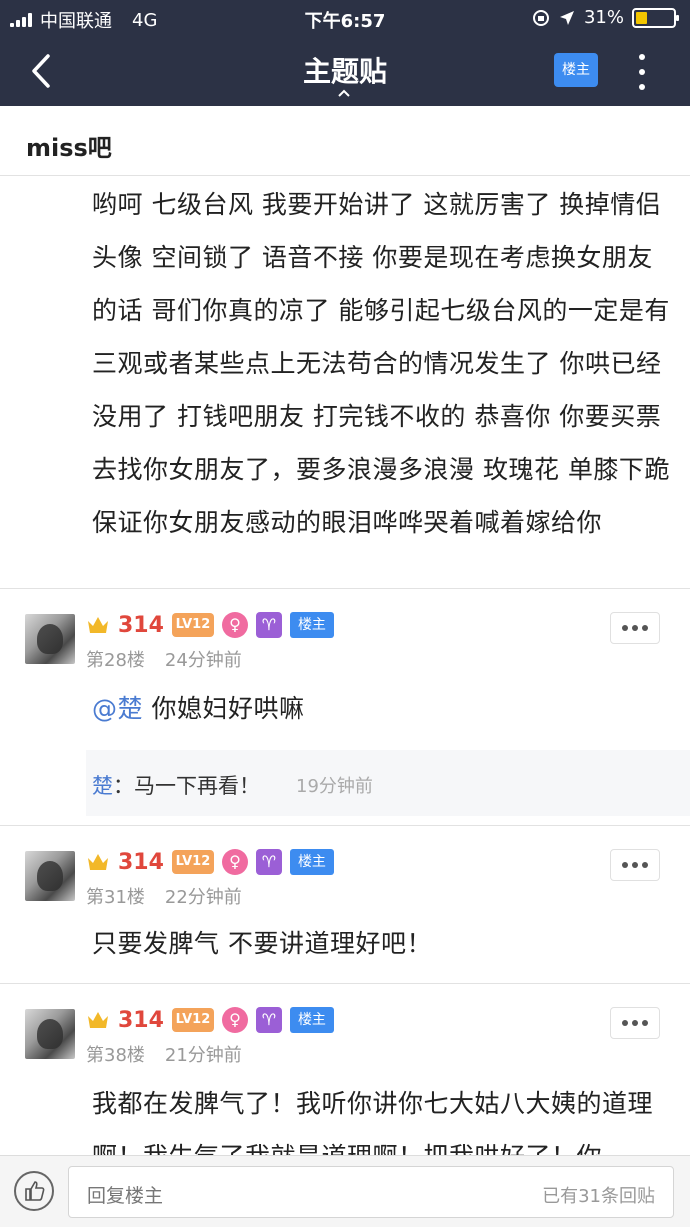 The height and width of the screenshot is (1227, 690). What do you see at coordinates (576, 70) in the screenshot?
I see `only-op-button: 楼主` at bounding box center [576, 70].